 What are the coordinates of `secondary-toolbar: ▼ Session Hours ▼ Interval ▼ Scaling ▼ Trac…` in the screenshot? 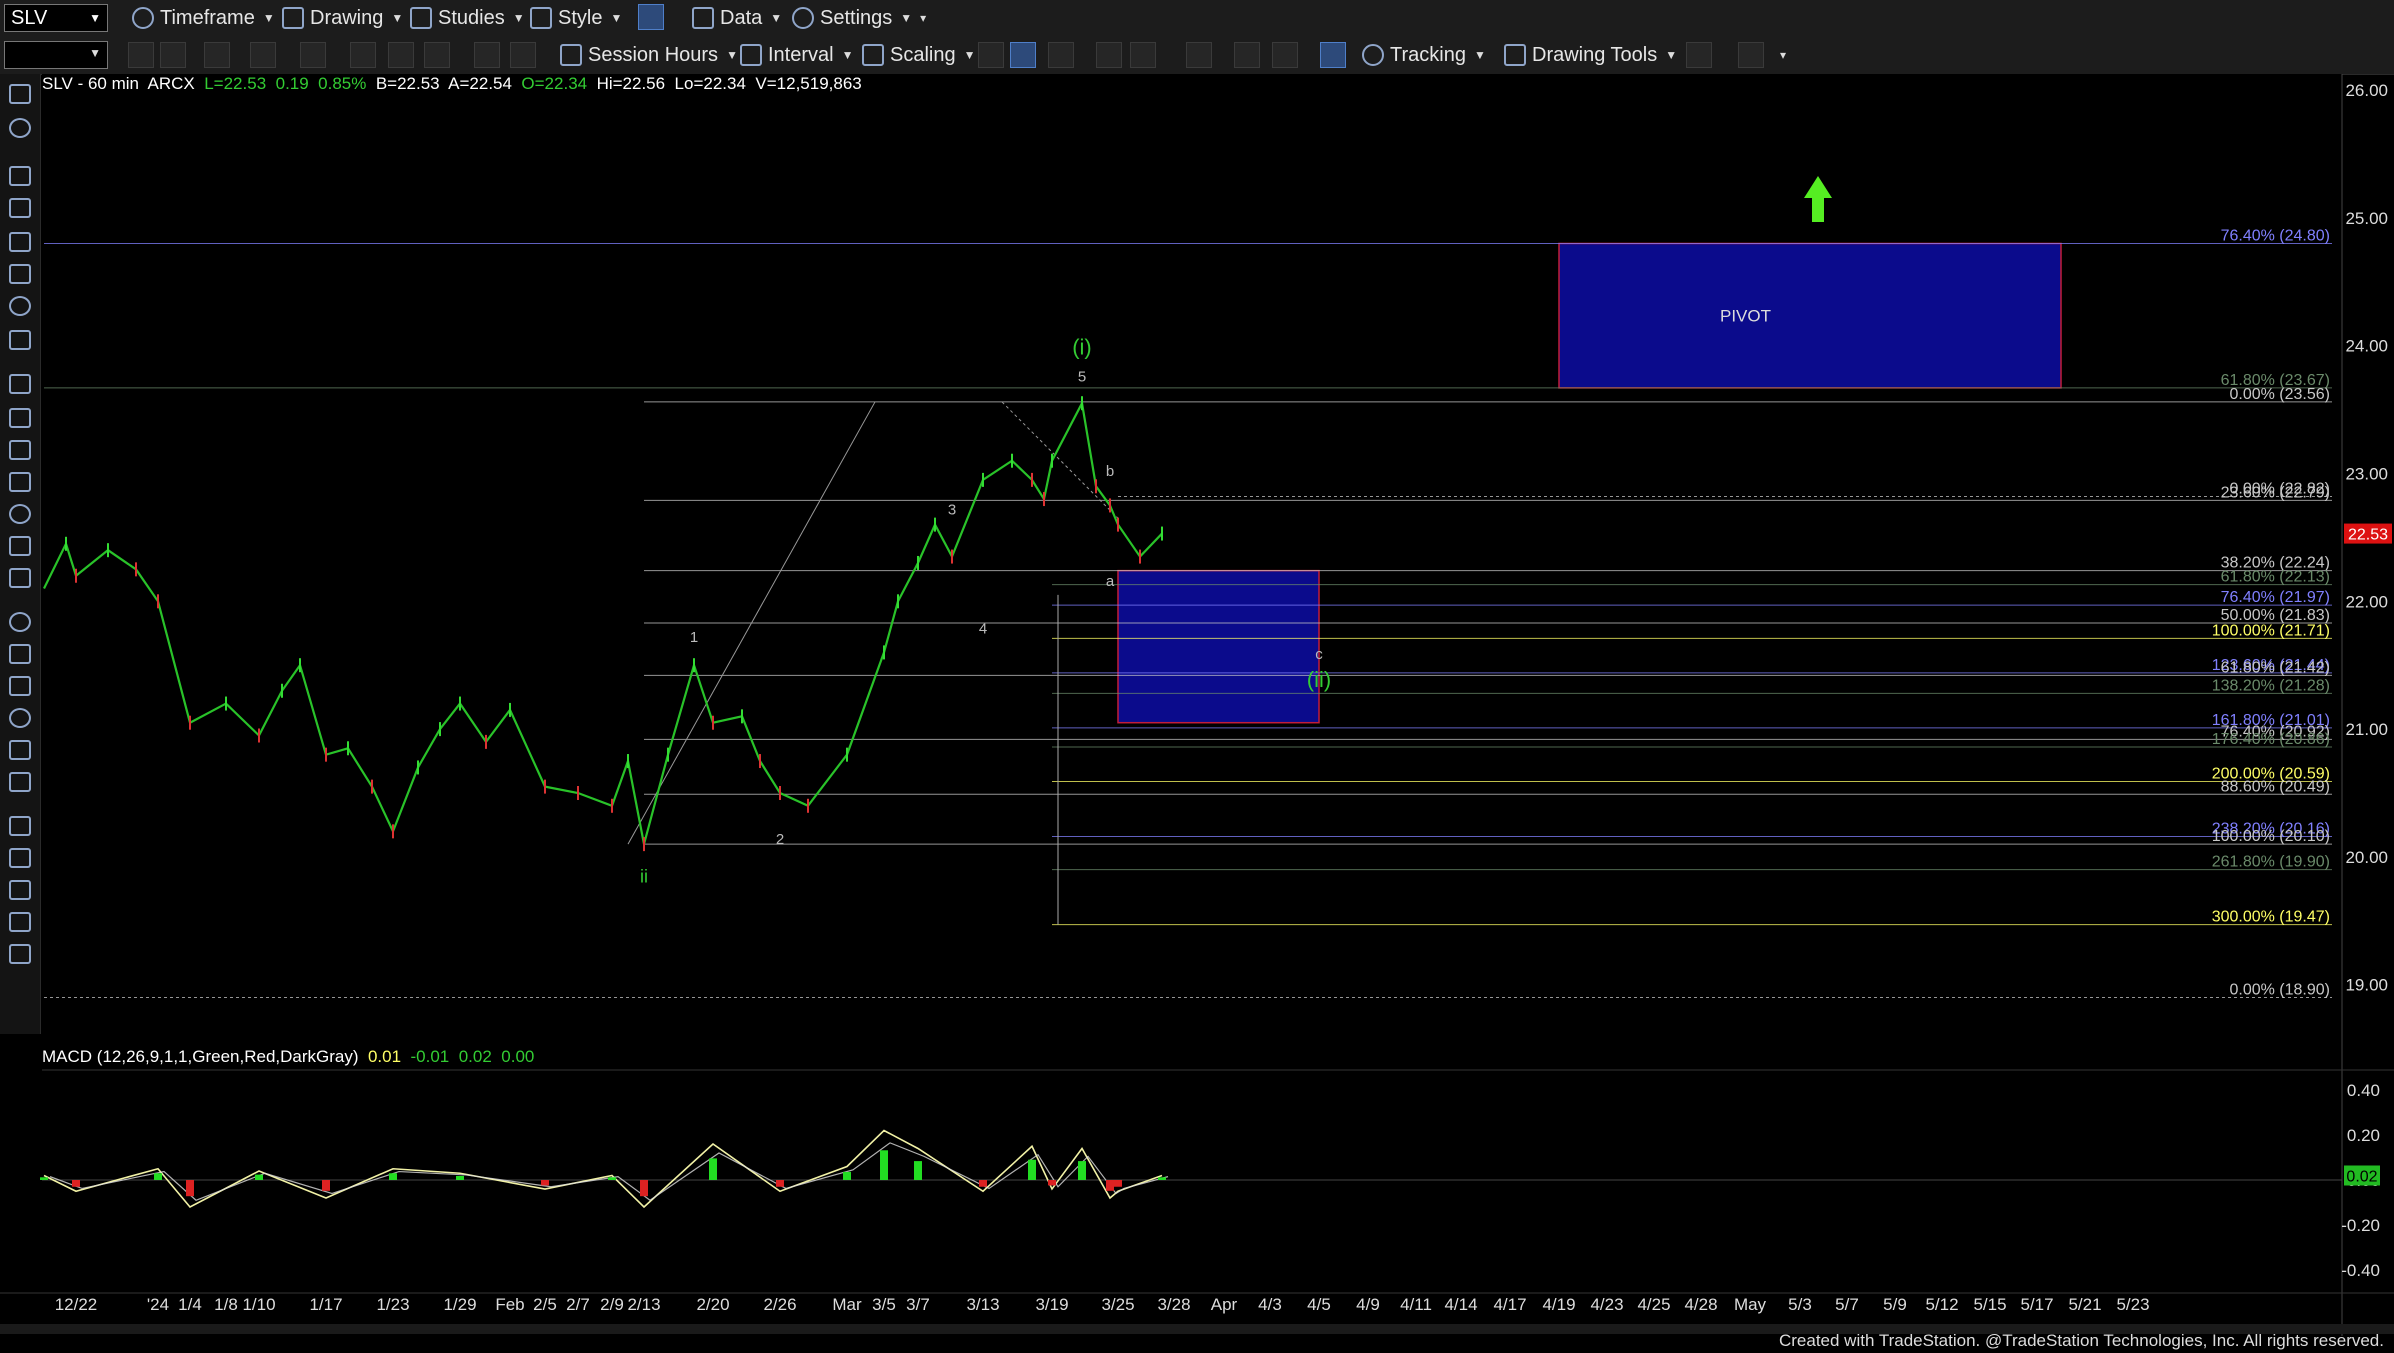 It's located at (1197, 55).